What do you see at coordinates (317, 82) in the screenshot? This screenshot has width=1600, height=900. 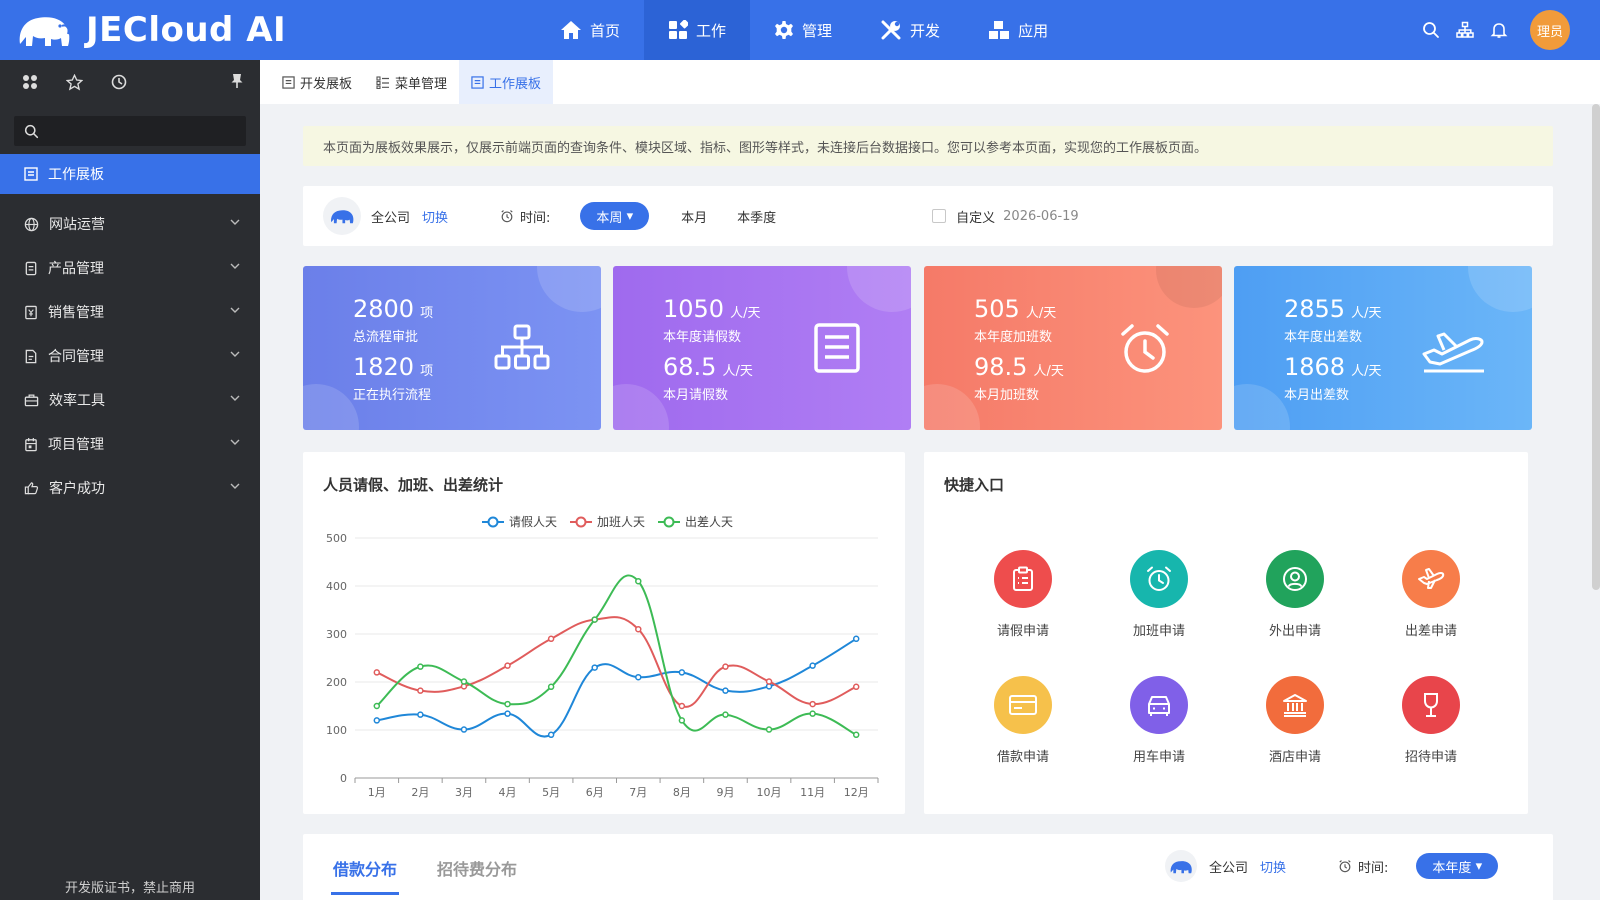 I see `tab-dev-board: 开发展板` at bounding box center [317, 82].